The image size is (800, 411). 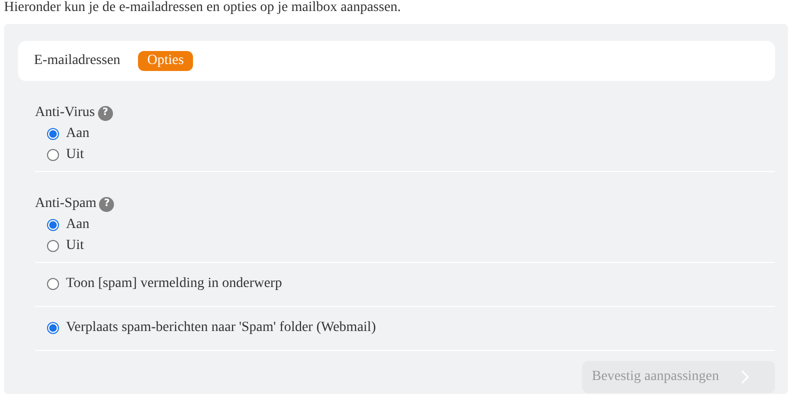 I want to click on group-title: Anti-Spam, so click(x=65, y=204).